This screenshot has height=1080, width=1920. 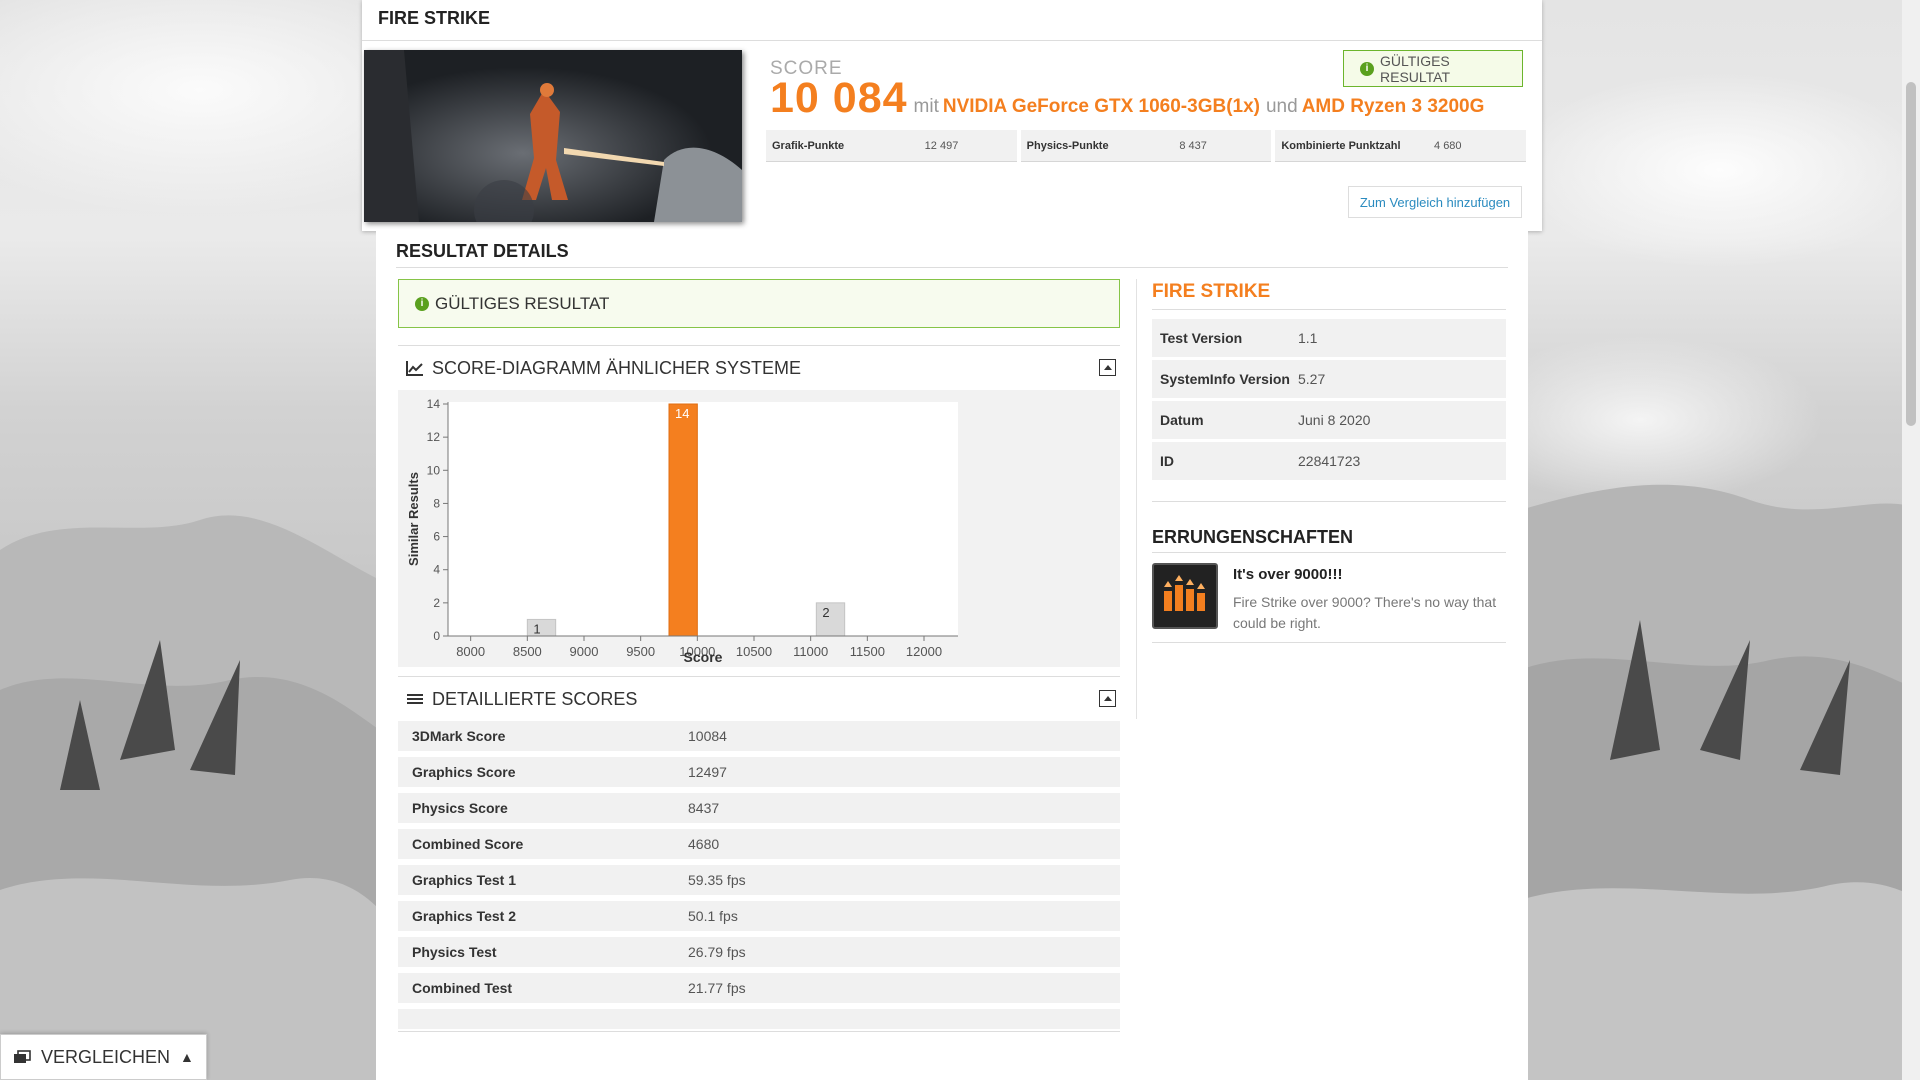 What do you see at coordinates (1448, 145) in the screenshot?
I see `subscore-value: 4 680` at bounding box center [1448, 145].